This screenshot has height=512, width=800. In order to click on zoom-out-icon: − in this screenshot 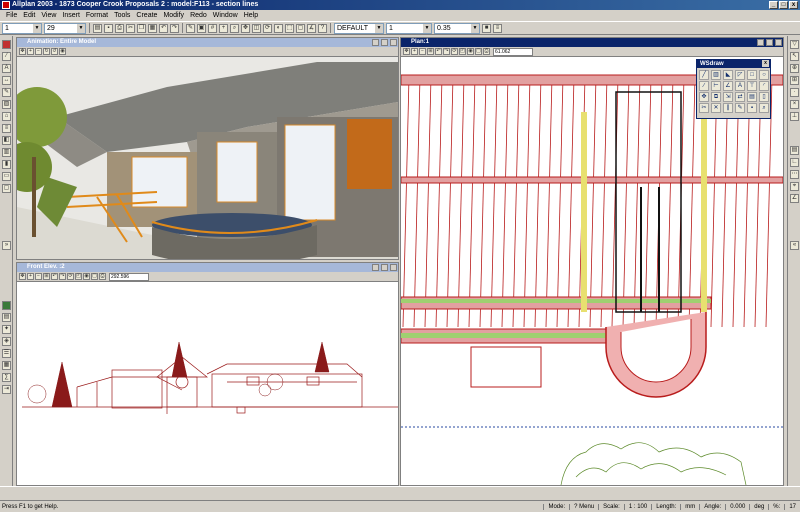, I will do `click(38, 51)`.